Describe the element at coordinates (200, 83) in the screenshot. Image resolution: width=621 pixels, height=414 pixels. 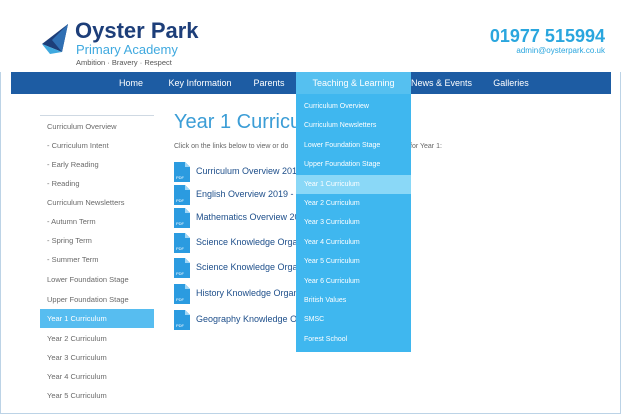
I see `nav-item-key-information: Key Information` at that location.